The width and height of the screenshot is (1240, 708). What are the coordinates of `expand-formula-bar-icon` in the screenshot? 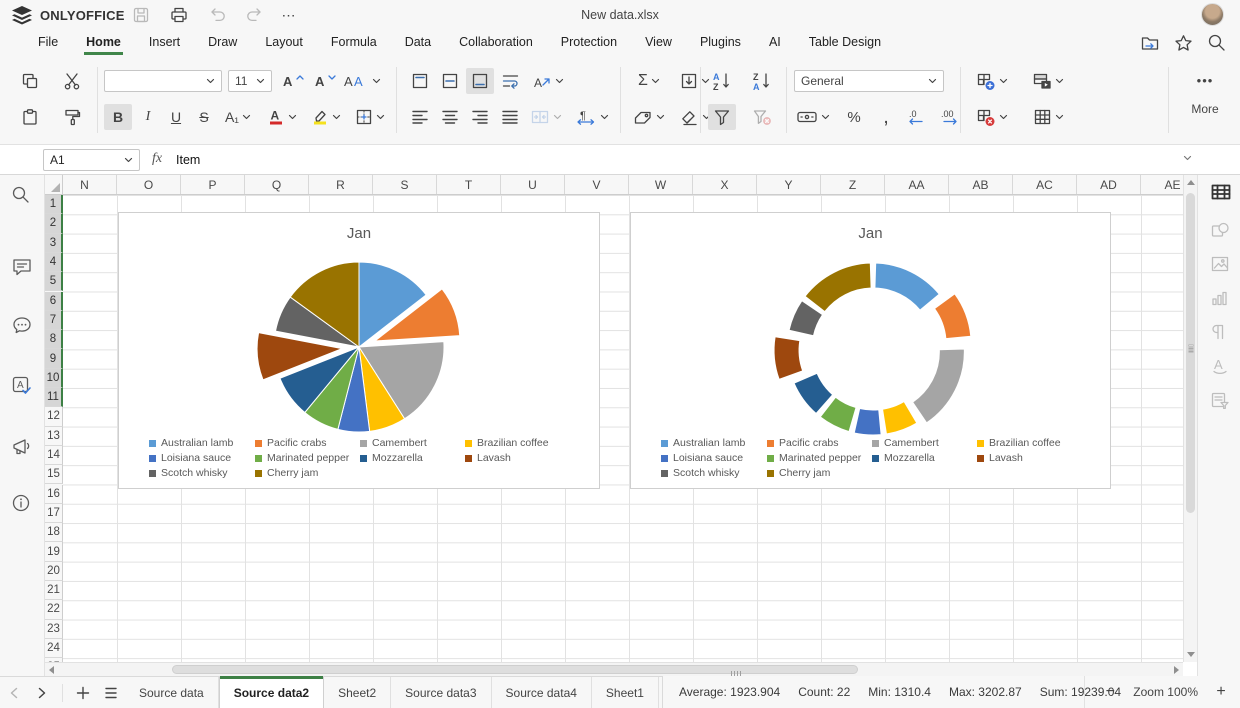 It's located at (1187, 158).